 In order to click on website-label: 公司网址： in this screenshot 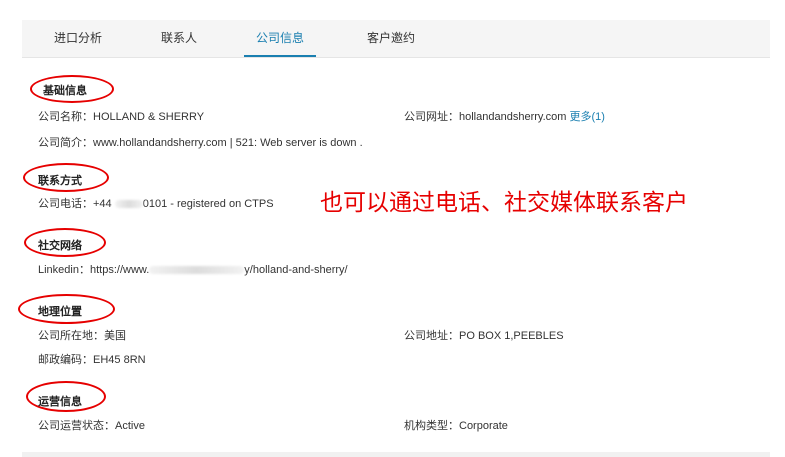, I will do `click(431, 117)`.